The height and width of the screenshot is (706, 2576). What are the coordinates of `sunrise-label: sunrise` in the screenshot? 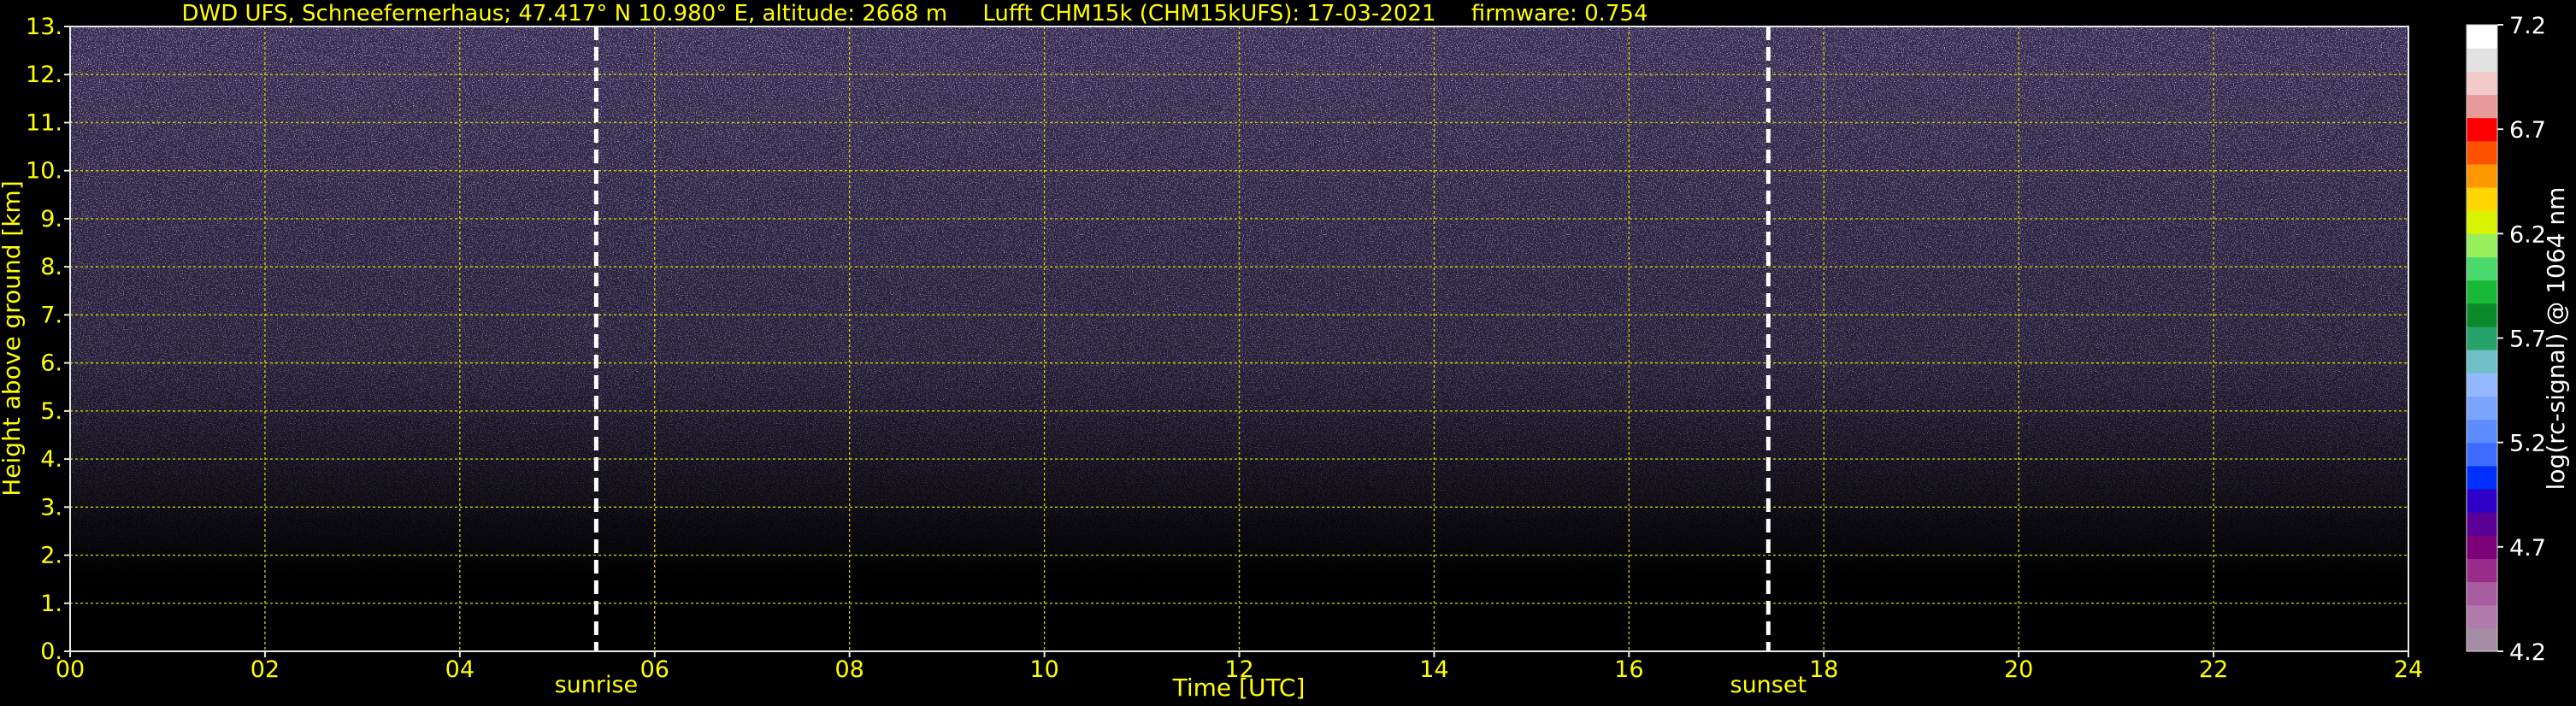 It's located at (597, 685).